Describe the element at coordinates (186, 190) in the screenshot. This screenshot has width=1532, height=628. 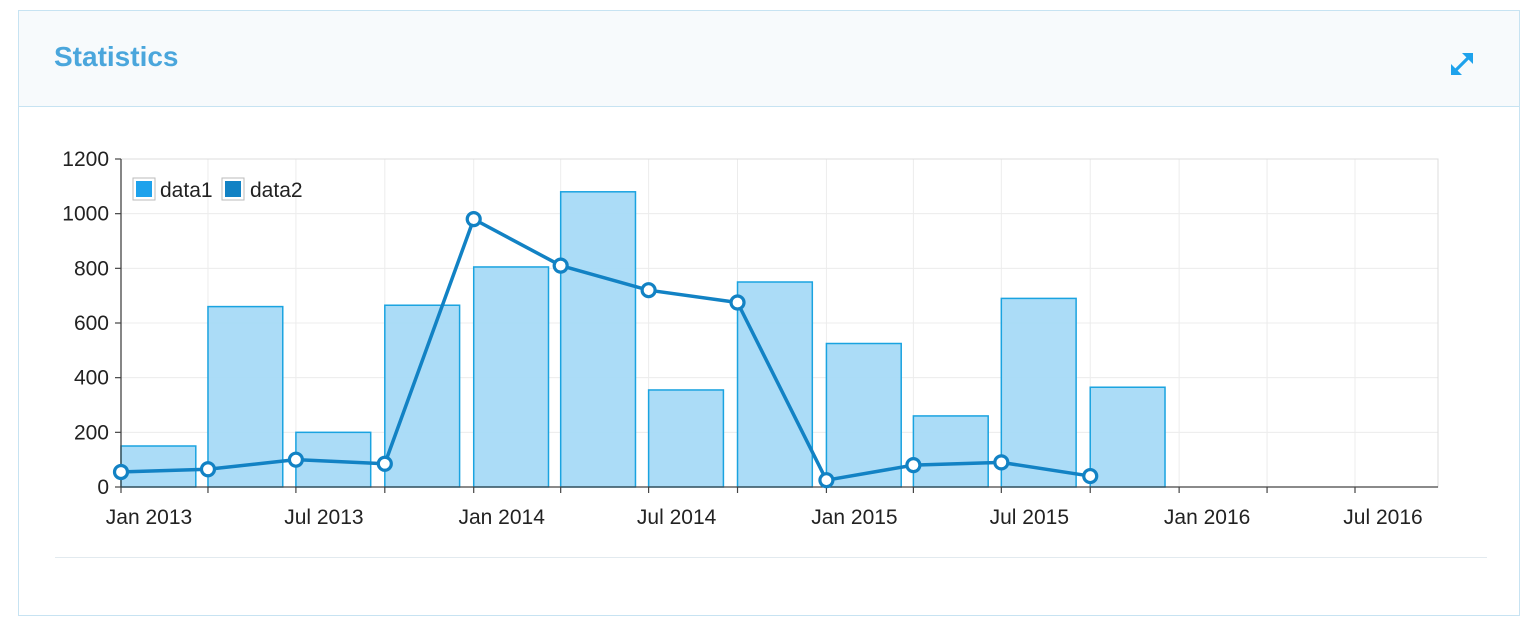
I see `legend-label-data1: data1` at that location.